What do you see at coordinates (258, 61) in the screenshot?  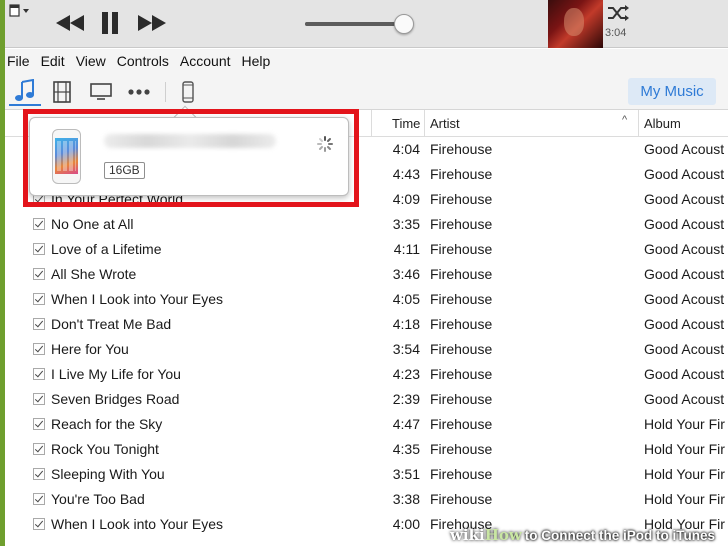 I see `menu-help: Help` at bounding box center [258, 61].